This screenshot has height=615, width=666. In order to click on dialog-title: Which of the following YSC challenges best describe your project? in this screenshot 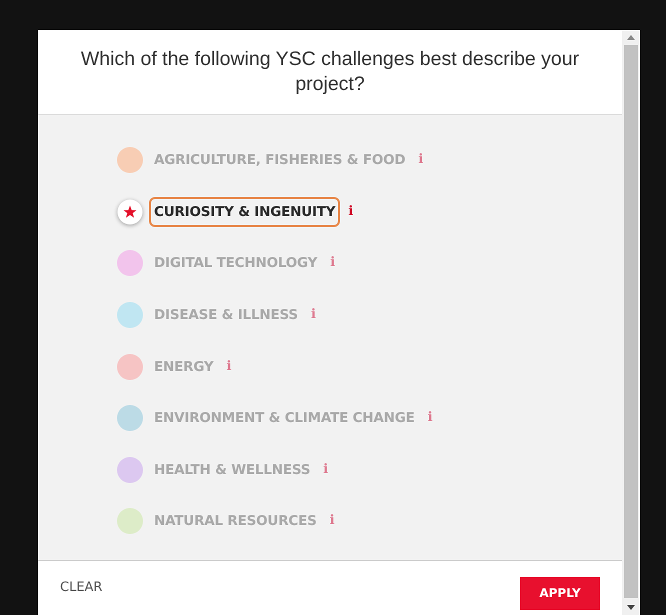, I will do `click(330, 72)`.